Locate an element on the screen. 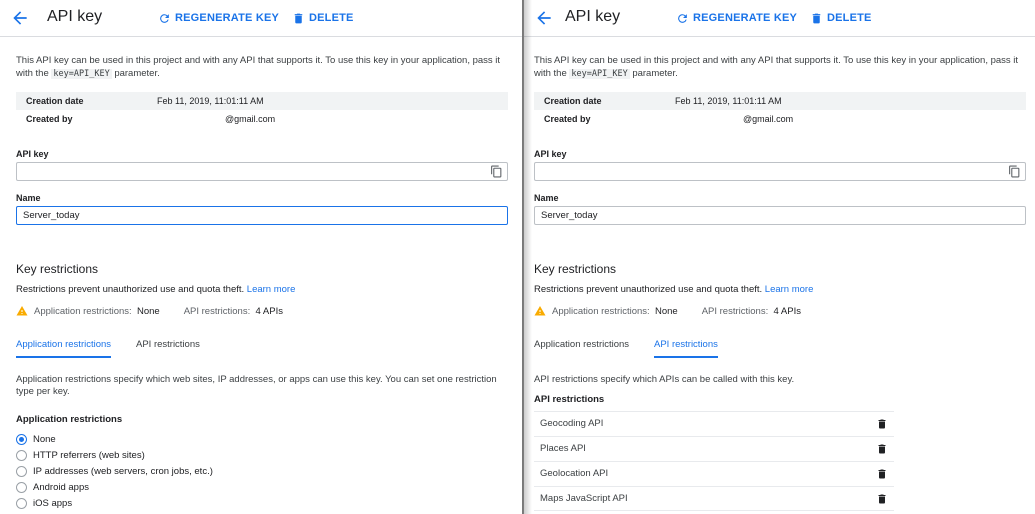 This screenshot has height=514, width=1035. api-list-item: Geolocation API is located at coordinates (714, 473).